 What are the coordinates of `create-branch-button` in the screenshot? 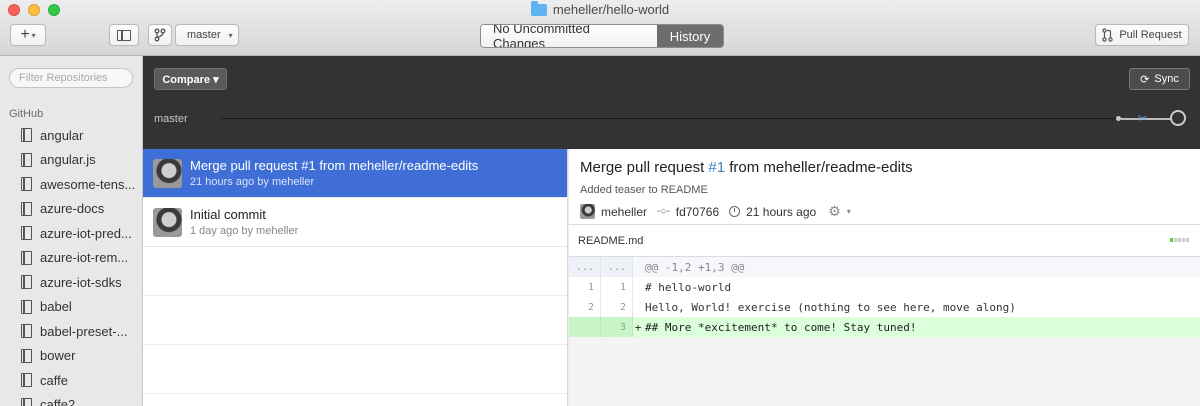 It's located at (160, 35).